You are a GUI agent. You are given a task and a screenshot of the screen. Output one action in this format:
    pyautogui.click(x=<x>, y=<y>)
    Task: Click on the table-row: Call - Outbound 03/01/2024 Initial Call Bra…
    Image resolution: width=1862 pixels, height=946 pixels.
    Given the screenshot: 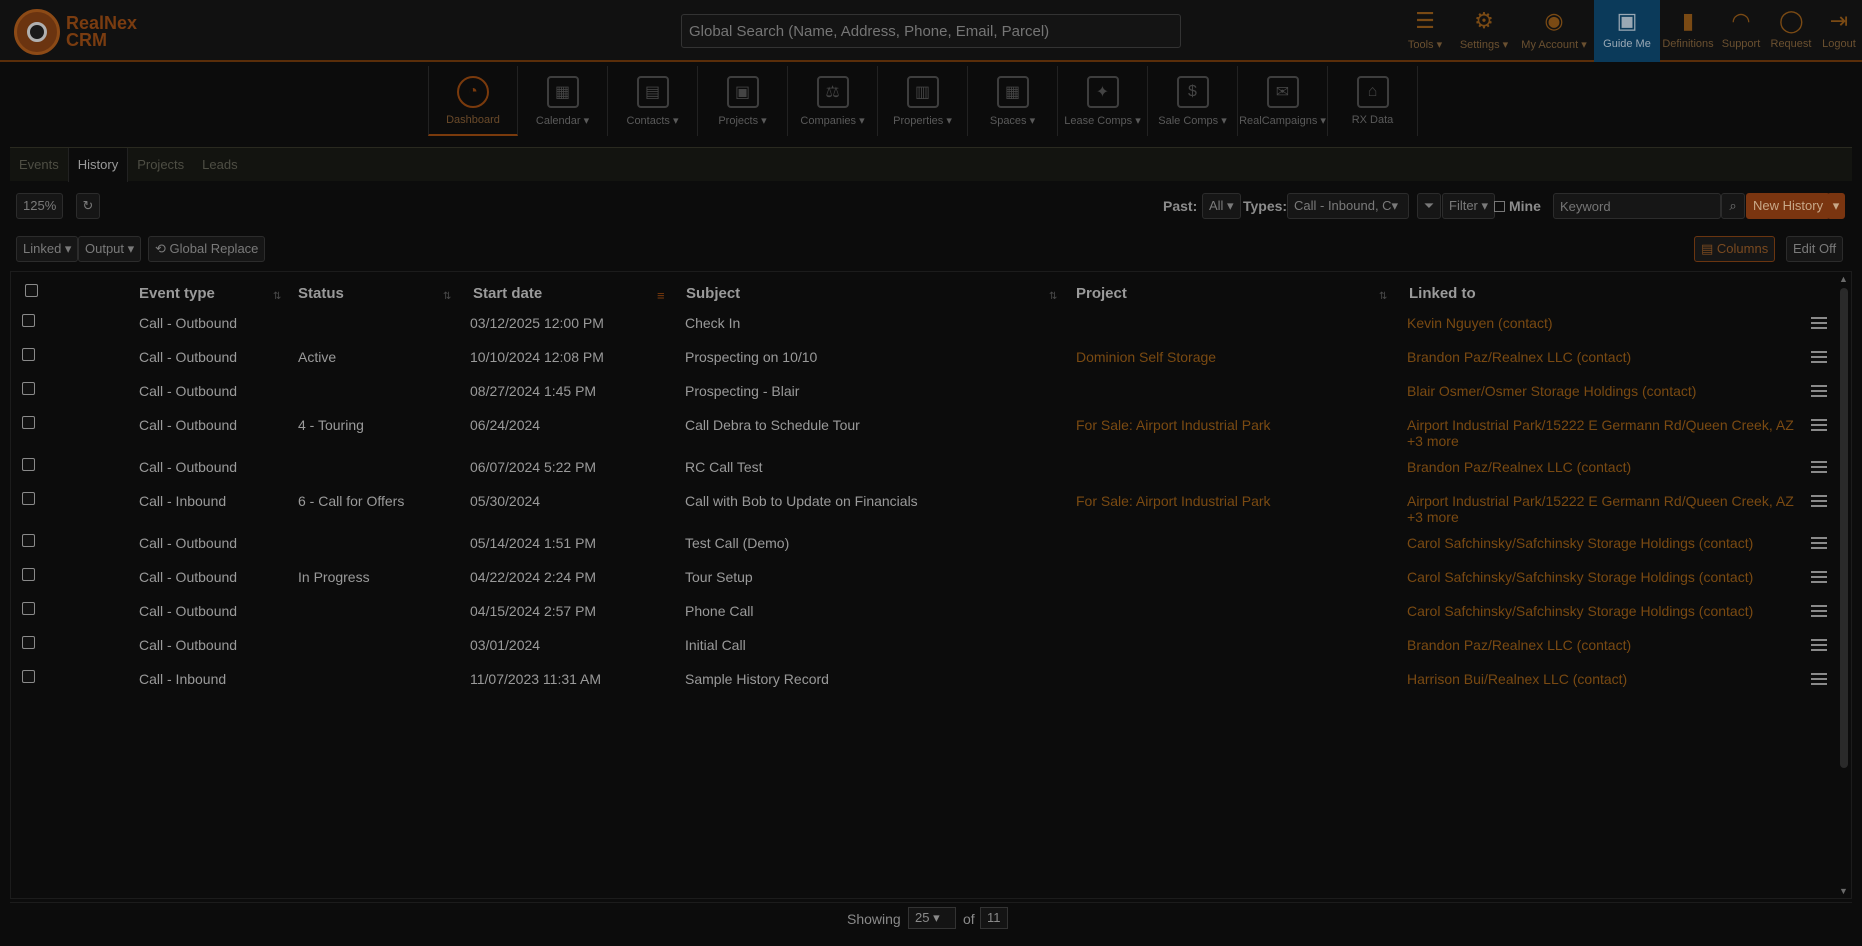 What is the action you would take?
    pyautogui.click(x=926, y=653)
    